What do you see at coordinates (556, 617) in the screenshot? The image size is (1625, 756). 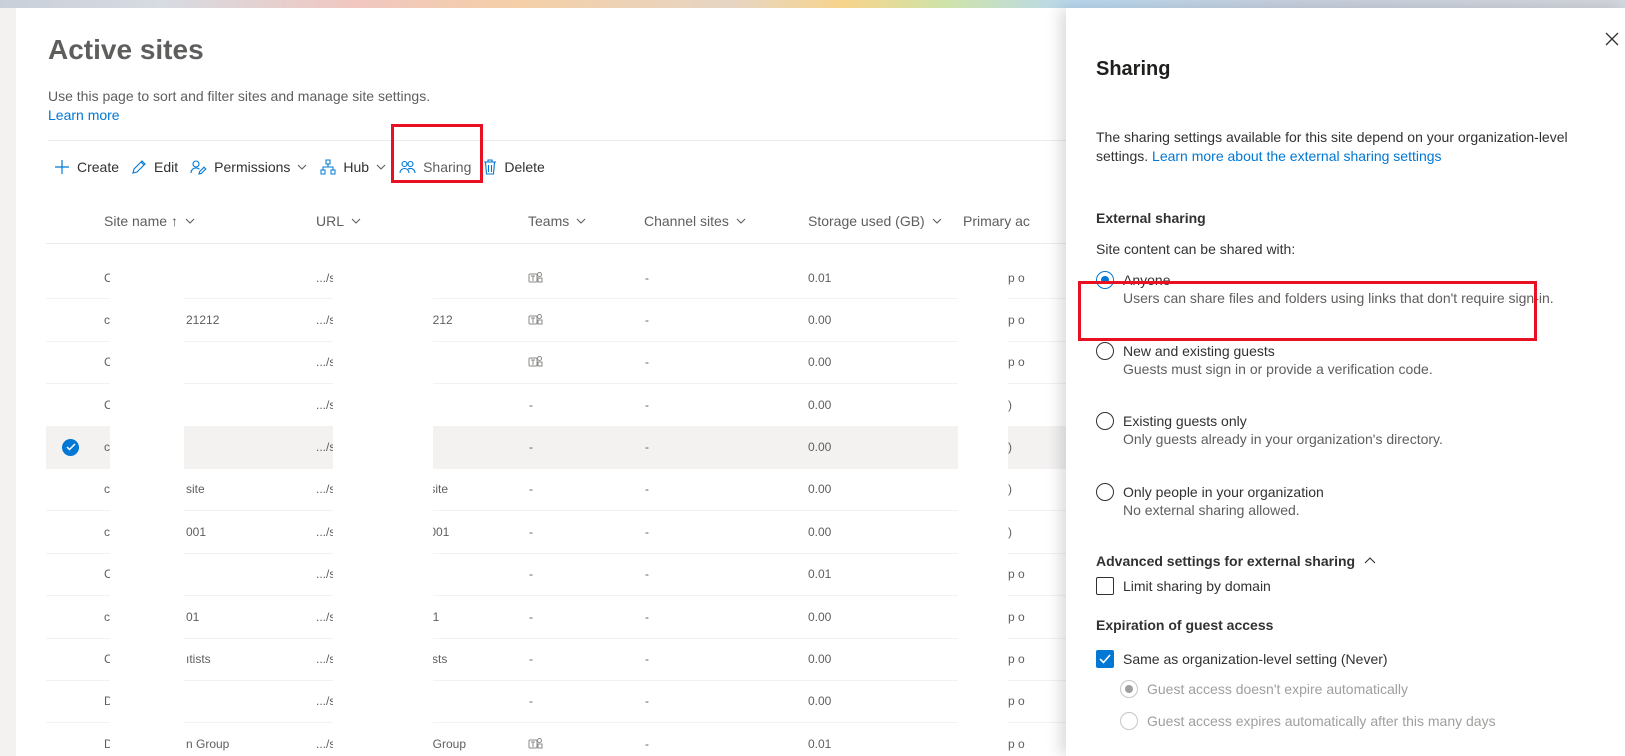 I see `table-row: c01.../s01--0.00p o` at bounding box center [556, 617].